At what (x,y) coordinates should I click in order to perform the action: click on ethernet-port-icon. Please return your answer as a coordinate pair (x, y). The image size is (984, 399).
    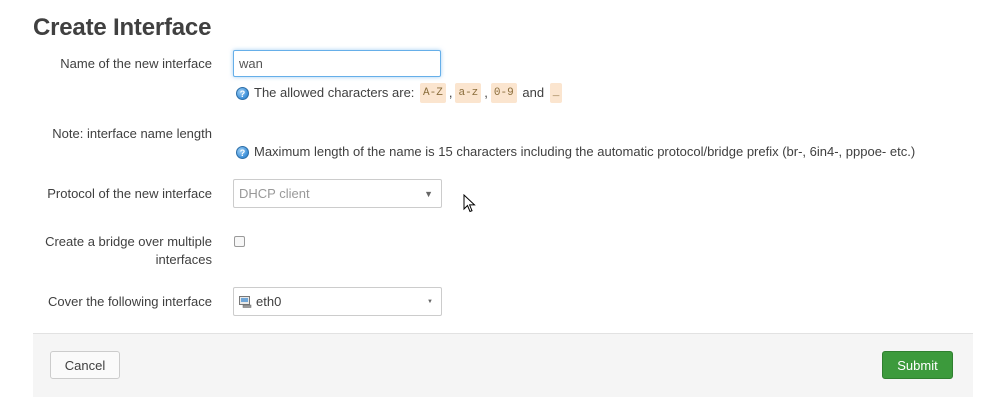
    Looking at the image, I should click on (245, 301).